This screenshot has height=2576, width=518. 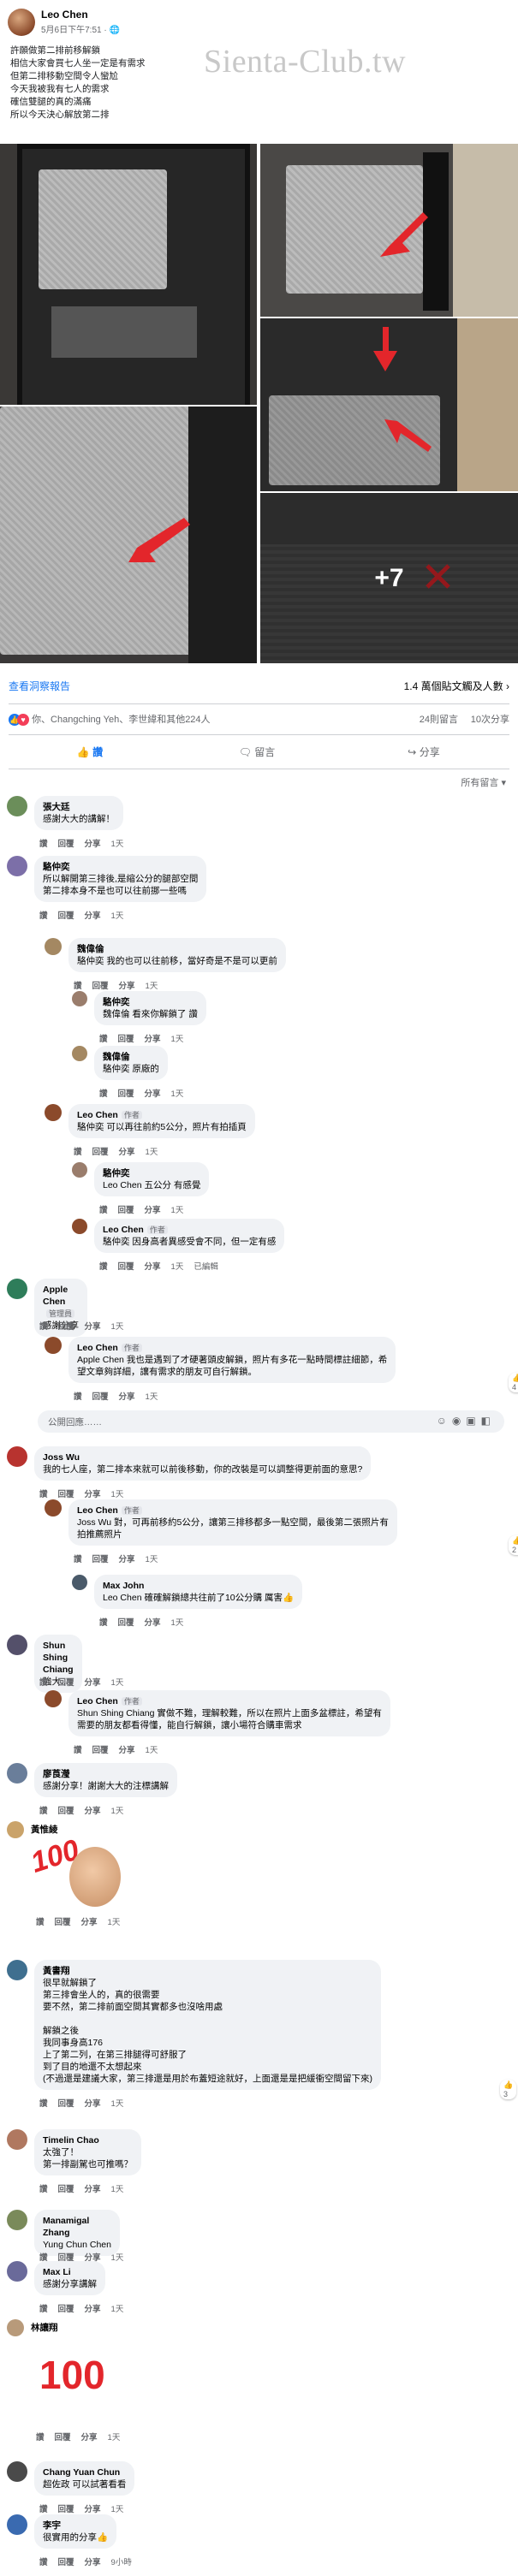 I want to click on emoji-icon: ☺, so click(x=444, y=1421).